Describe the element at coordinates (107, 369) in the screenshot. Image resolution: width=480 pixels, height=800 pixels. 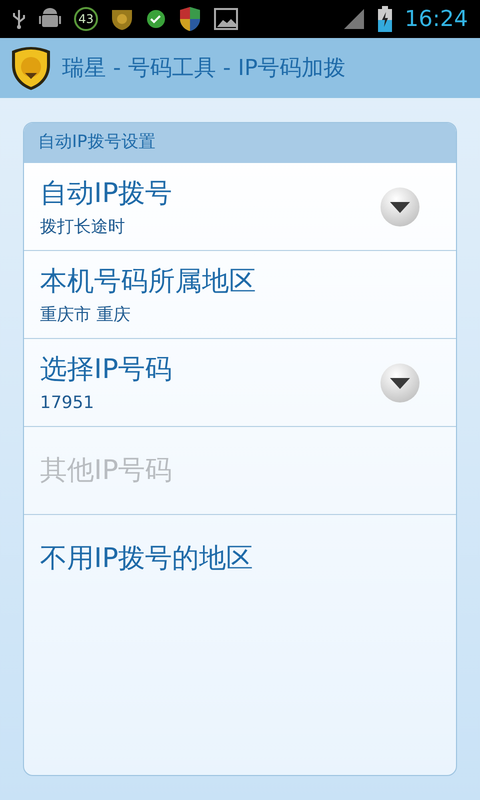
I see `item-title: 选择IP号码` at that location.